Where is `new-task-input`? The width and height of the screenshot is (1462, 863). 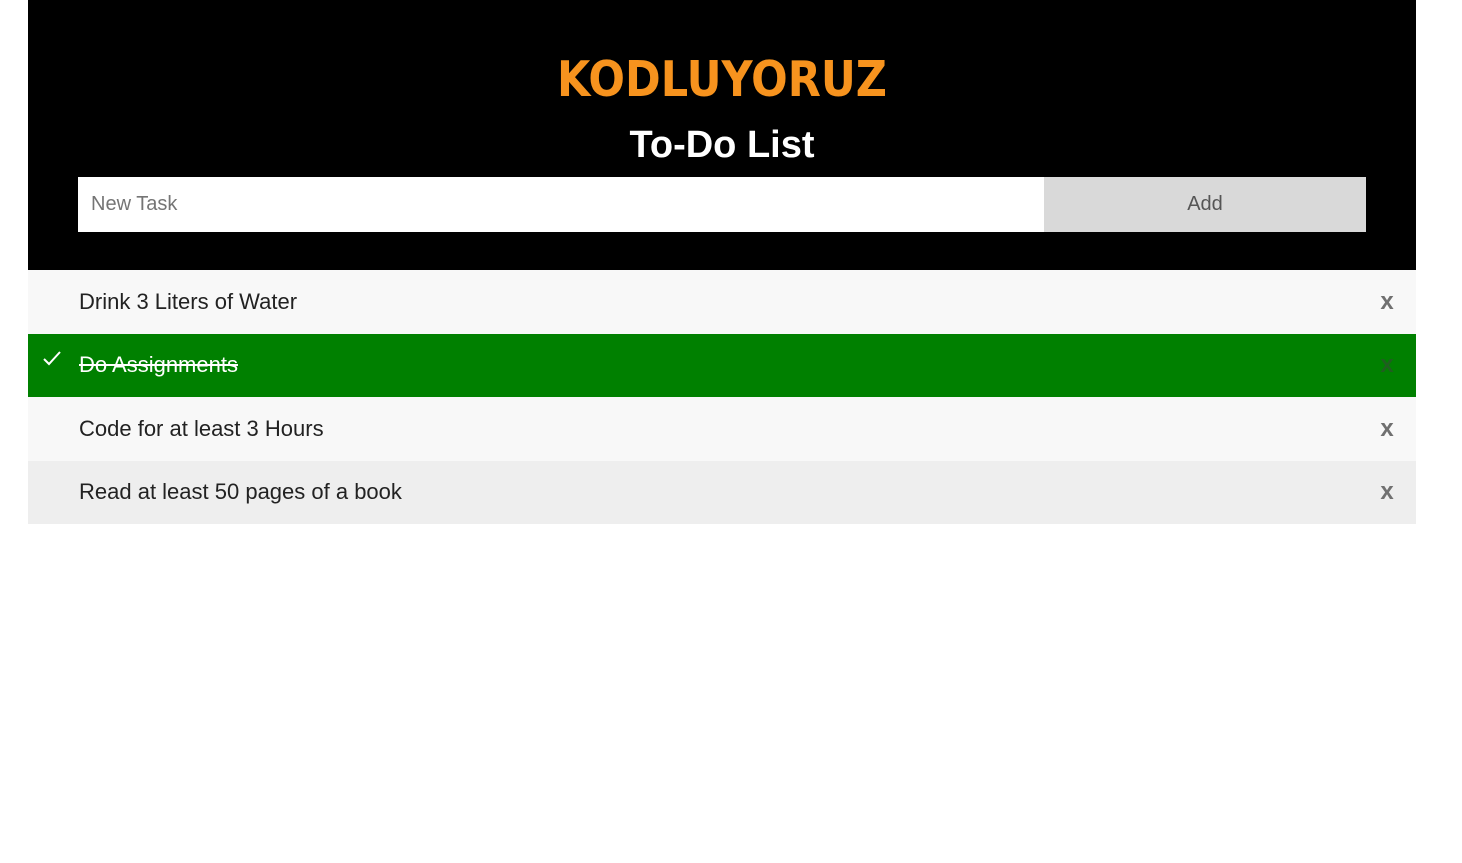 new-task-input is located at coordinates (561, 204).